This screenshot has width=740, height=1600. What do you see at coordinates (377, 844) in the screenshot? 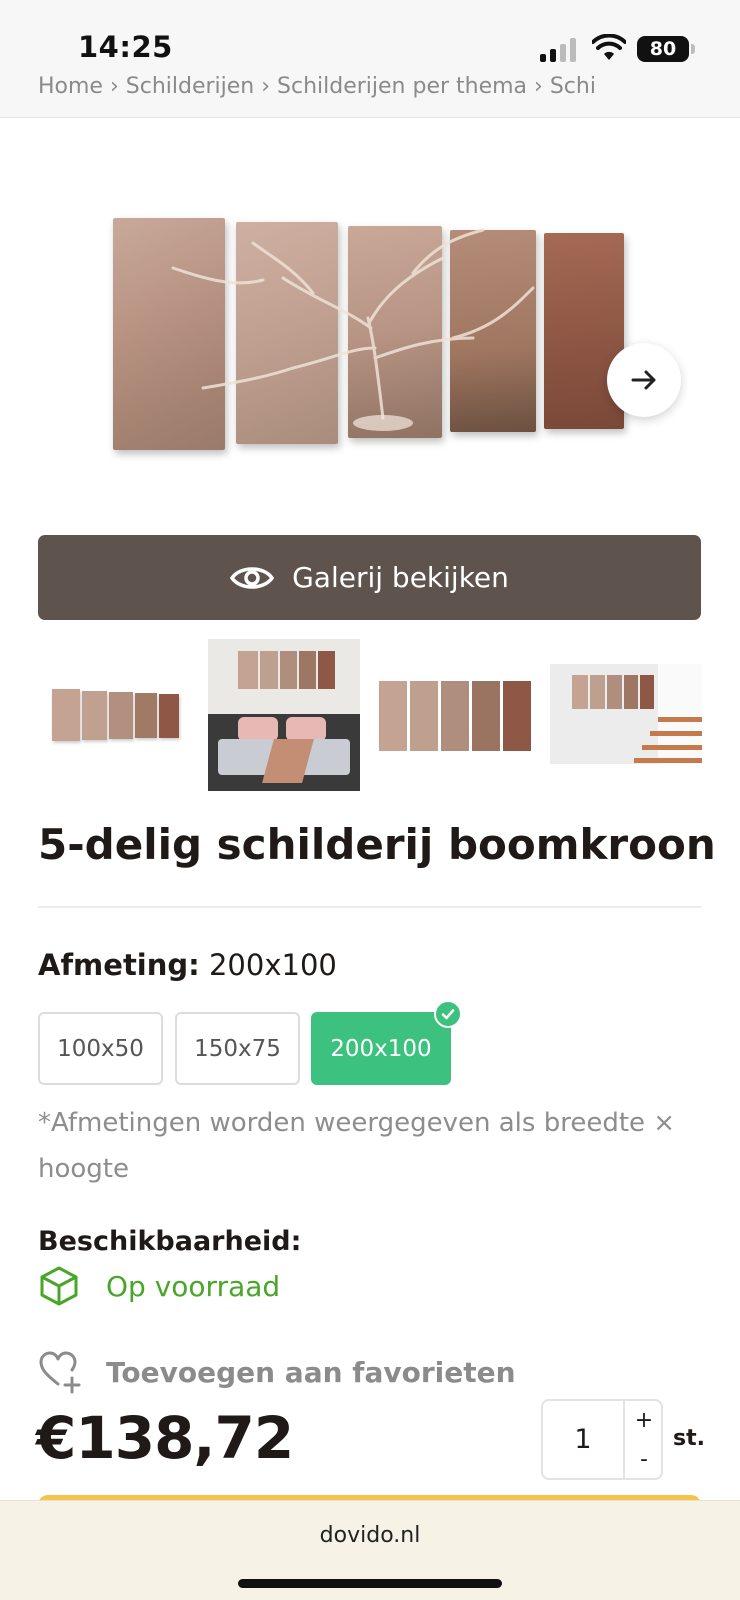
I see `product-title: 5-delig schilderij boomkroon` at bounding box center [377, 844].